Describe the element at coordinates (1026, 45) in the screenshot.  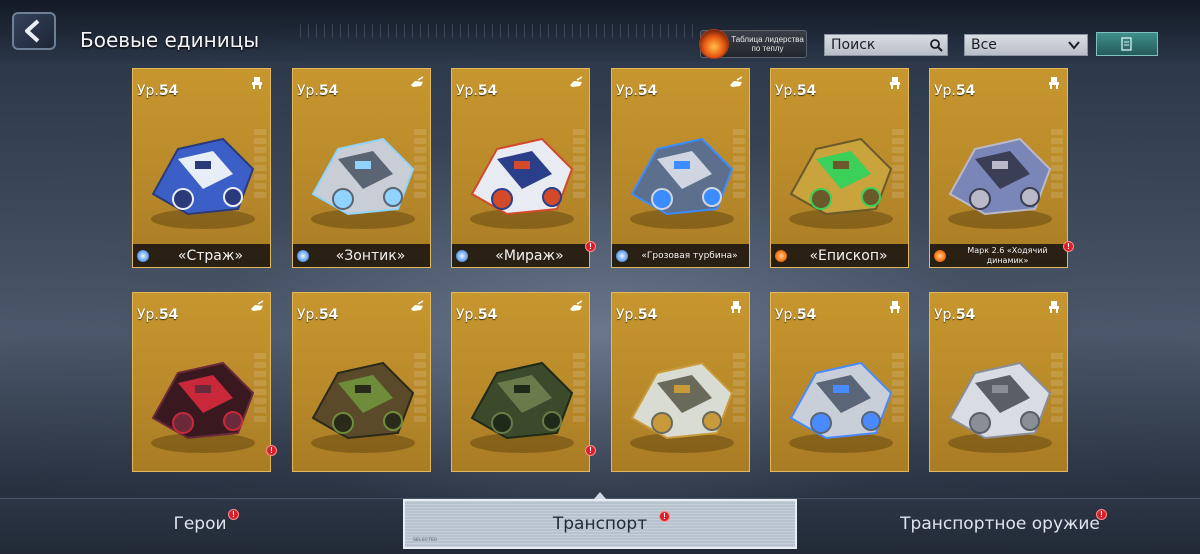
I see `filter-dropdown: Все` at that location.